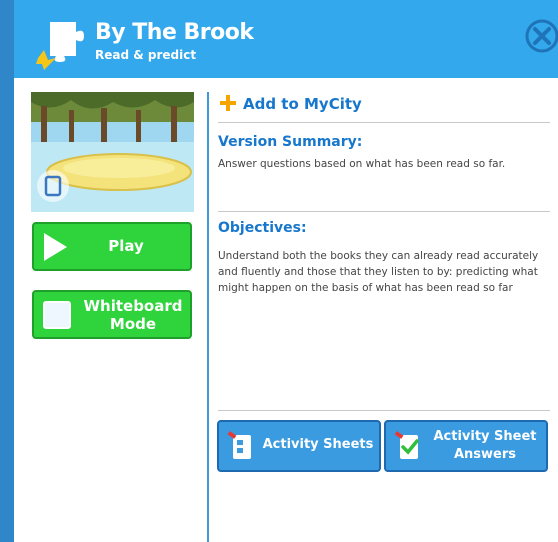 Image resolution: width=558 pixels, height=542 pixels. What do you see at coordinates (540, 36) in the screenshot?
I see `close-icon` at bounding box center [540, 36].